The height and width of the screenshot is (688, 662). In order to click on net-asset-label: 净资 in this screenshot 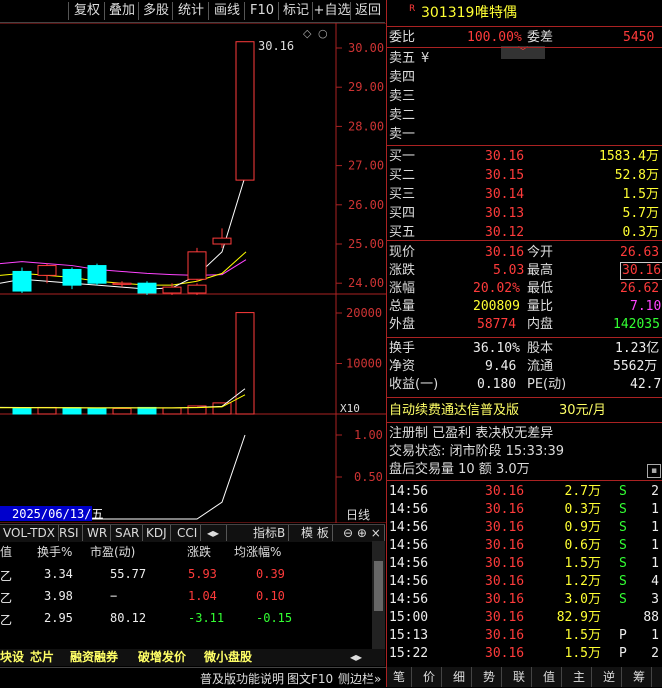, I will do `click(402, 366)`.